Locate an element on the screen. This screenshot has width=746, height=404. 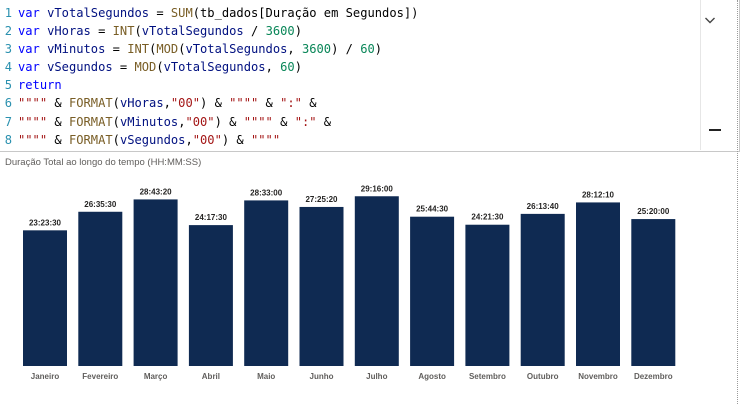
bar-setembro is located at coordinates (487, 295).